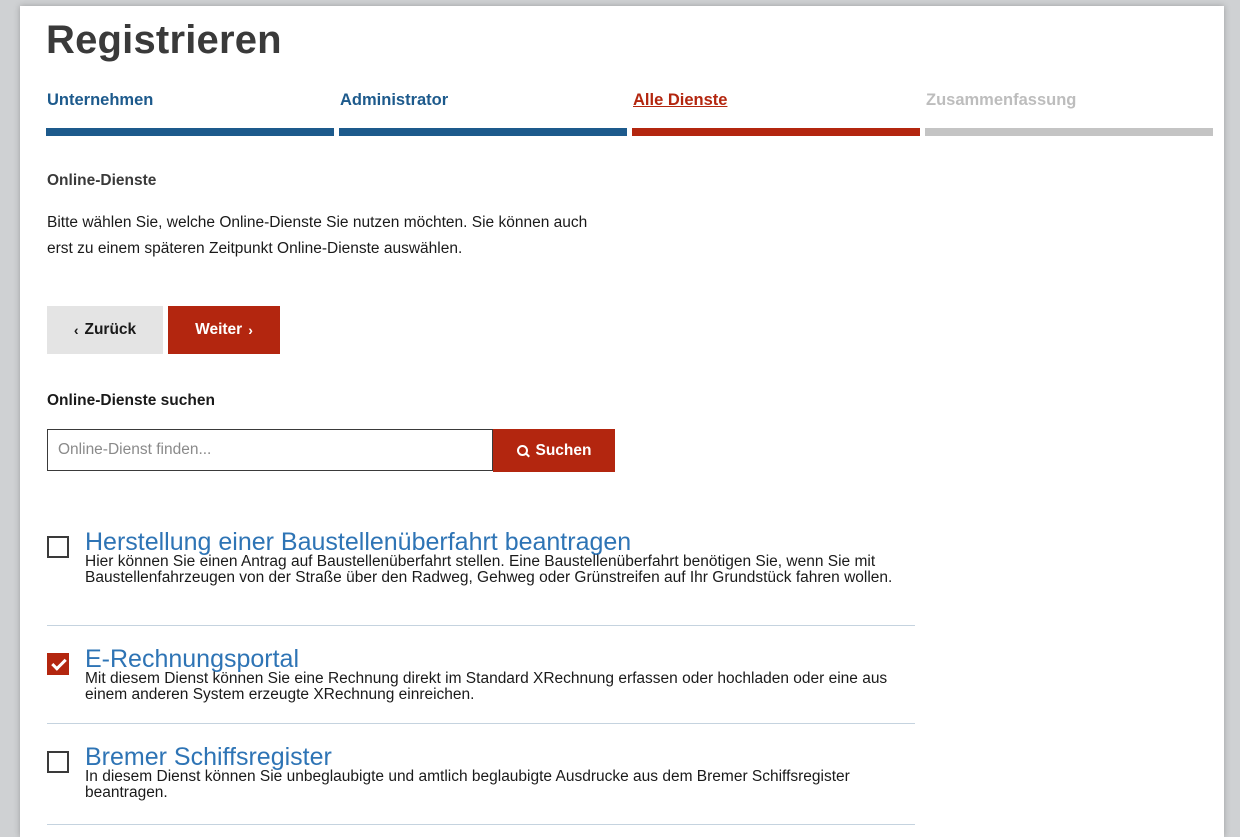  What do you see at coordinates (102, 180) in the screenshot?
I see `section-heading: Online-Dienste` at bounding box center [102, 180].